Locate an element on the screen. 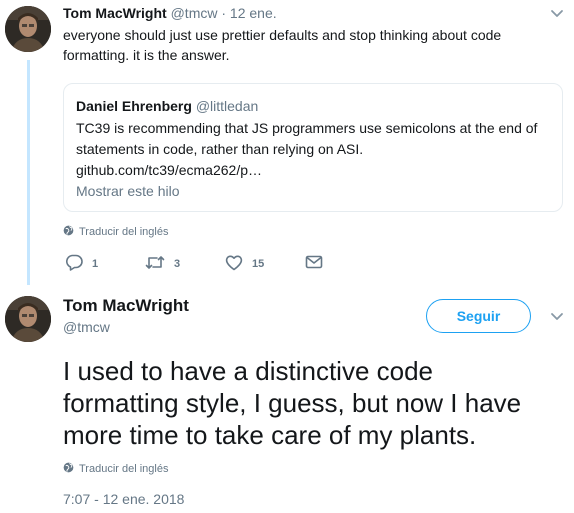  like-button: 15 is located at coordinates (244, 264).